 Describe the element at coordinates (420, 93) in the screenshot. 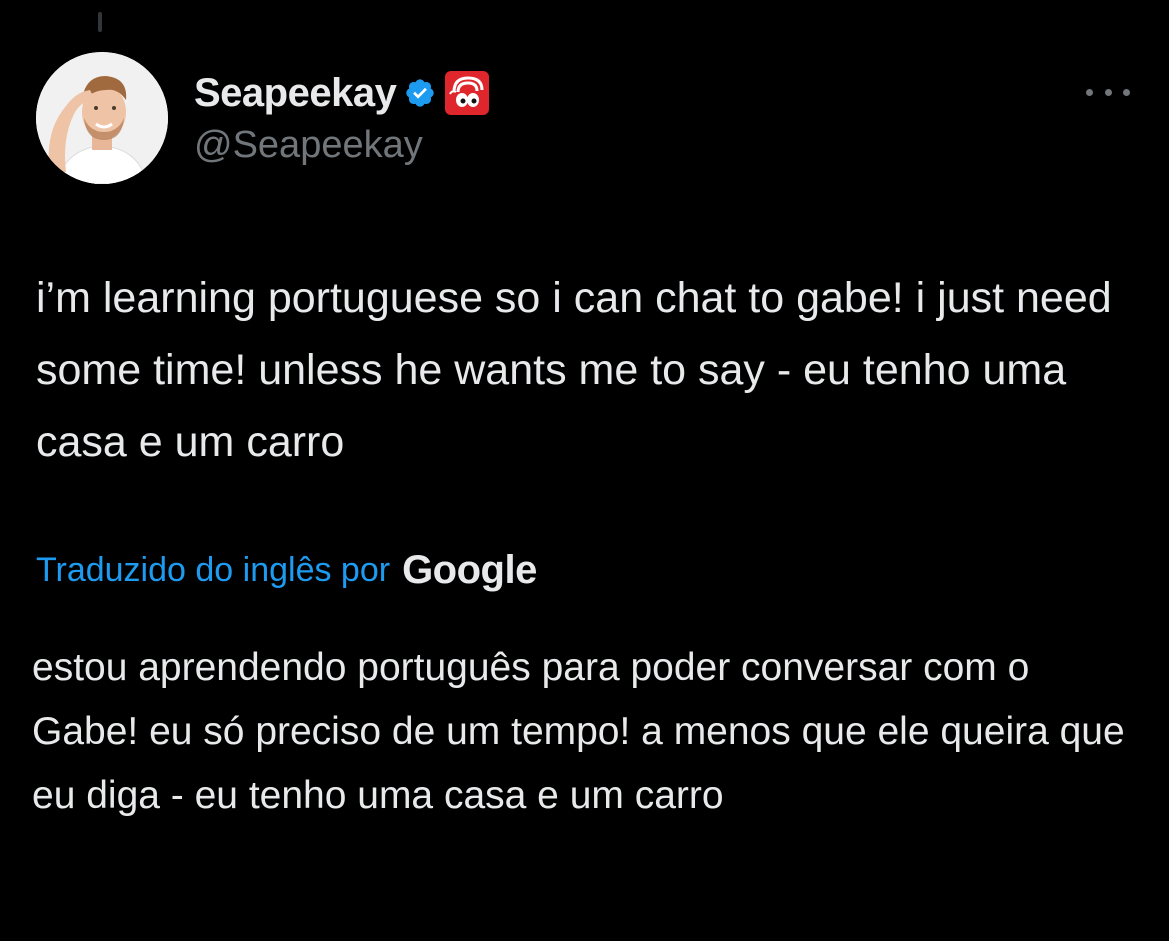

I see `verified-badge-icon` at that location.